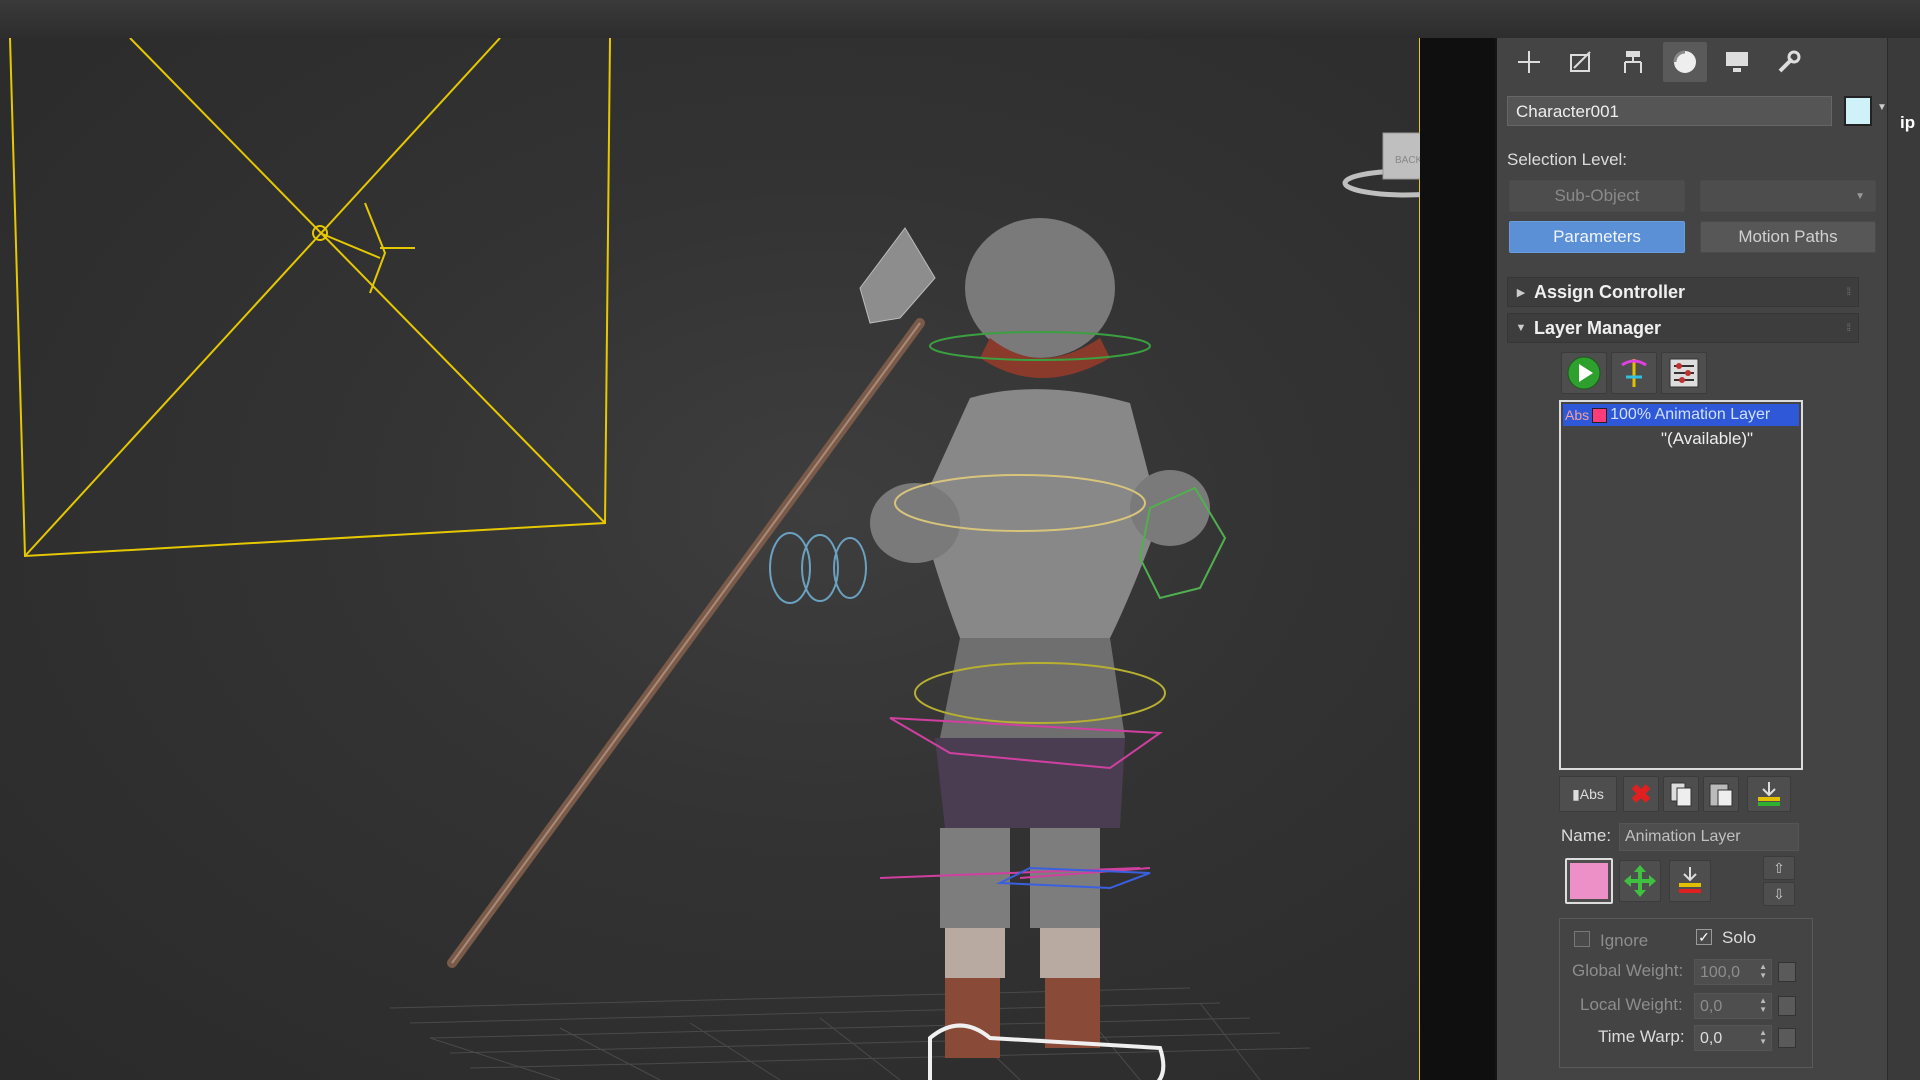 This screenshot has height=1080, width=1920. I want to click on move-arrows-icon, so click(1640, 881).